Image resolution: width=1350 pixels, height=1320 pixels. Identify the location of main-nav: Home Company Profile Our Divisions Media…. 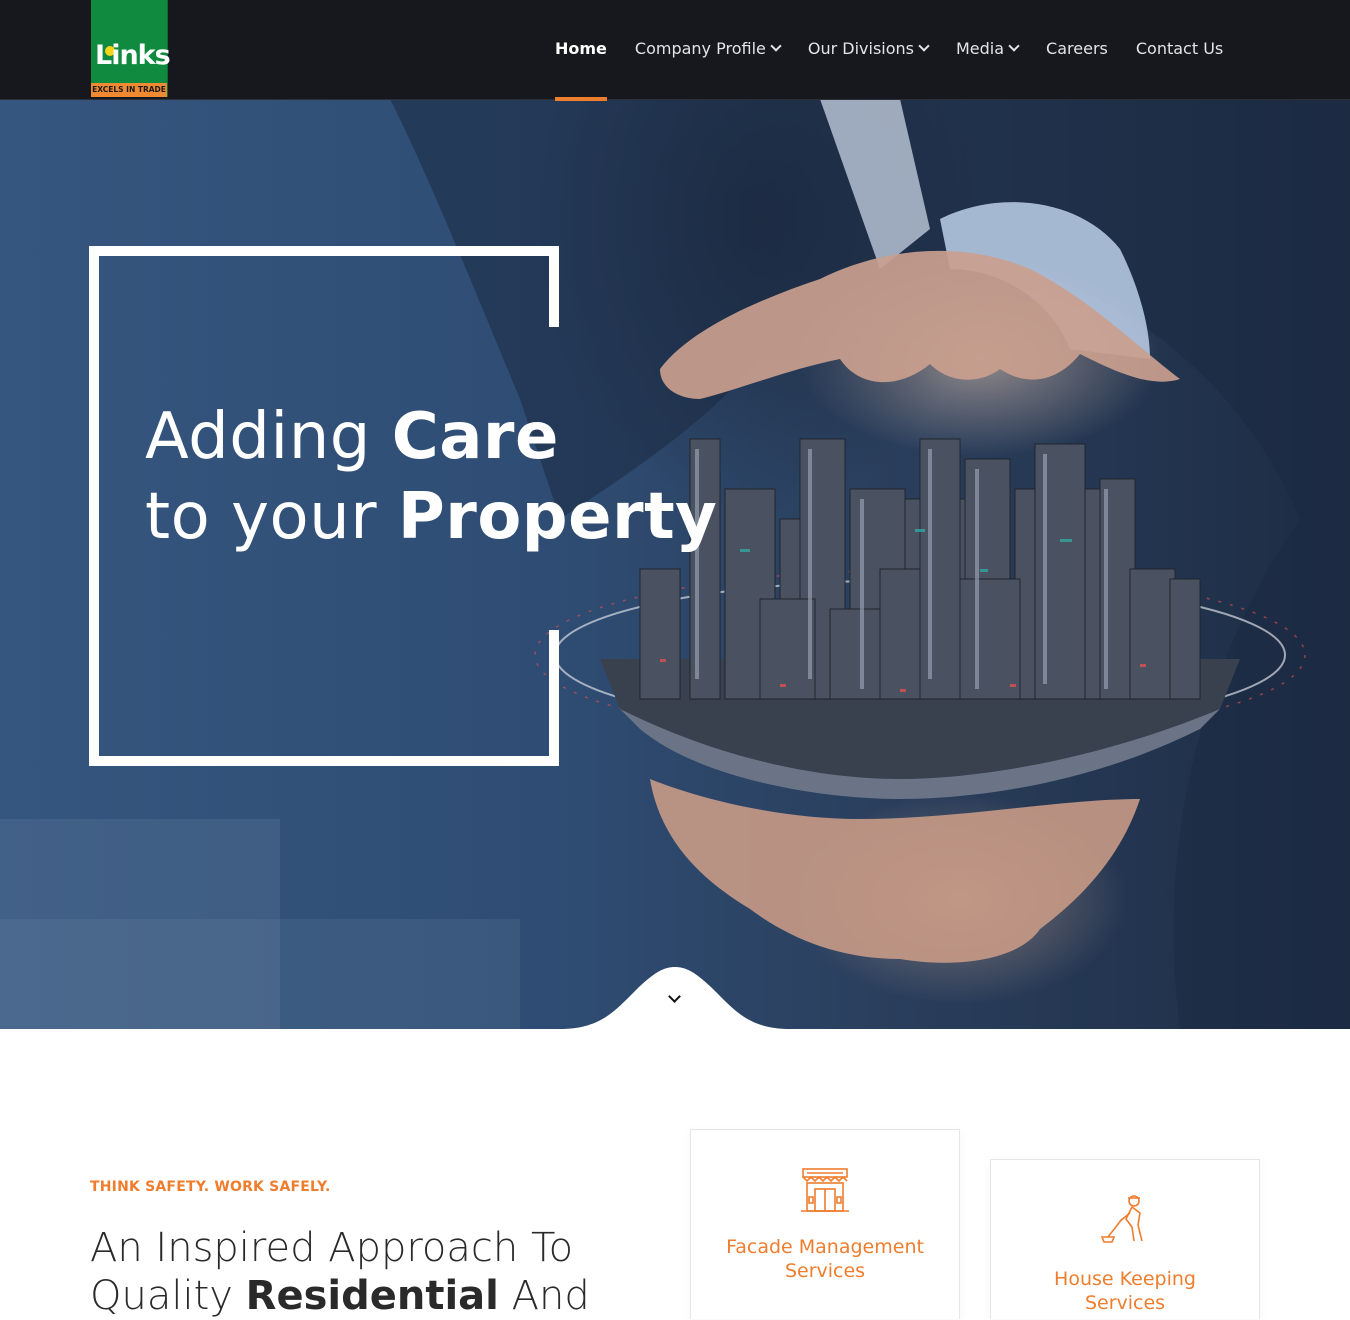
(889, 68).